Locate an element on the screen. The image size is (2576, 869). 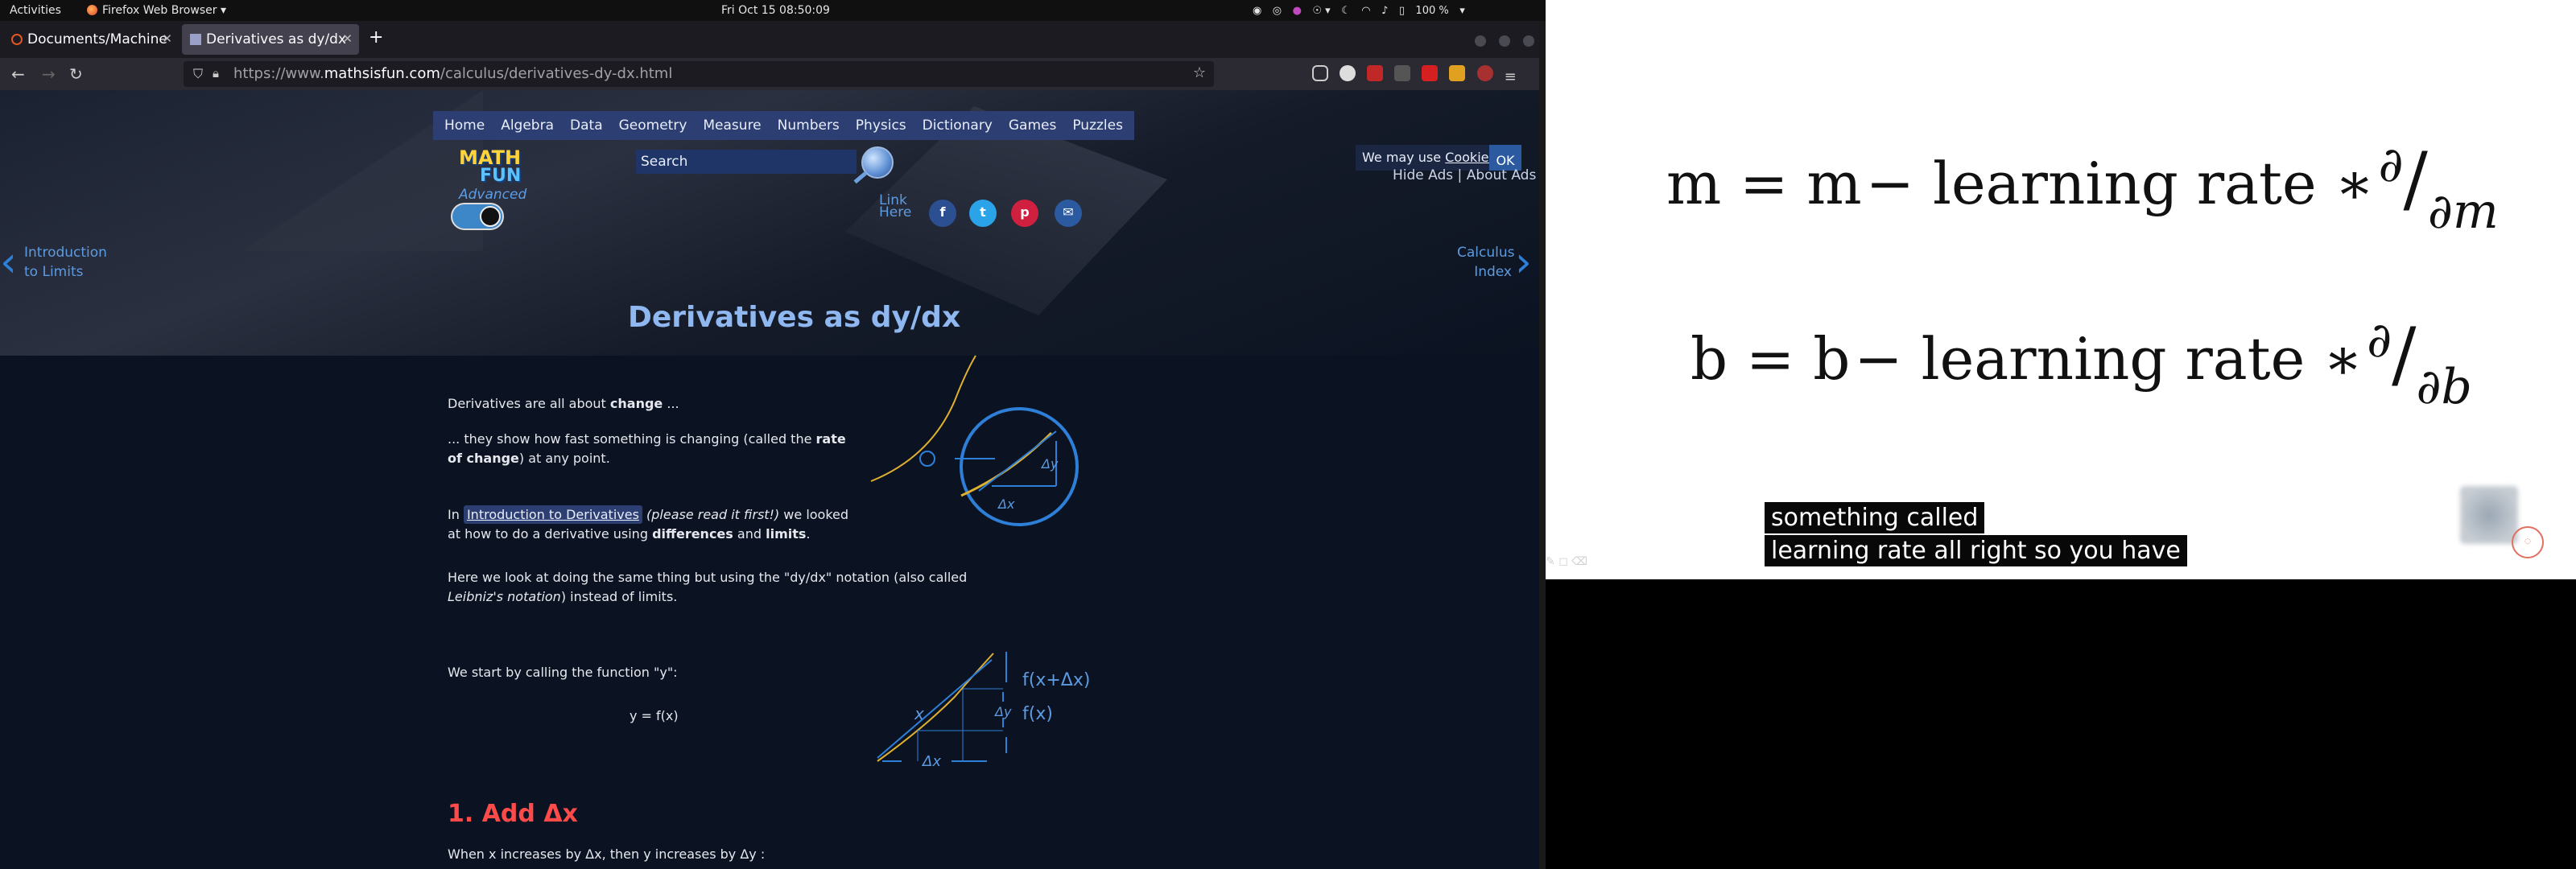
battery-label: 100 % is located at coordinates (1432, 11).